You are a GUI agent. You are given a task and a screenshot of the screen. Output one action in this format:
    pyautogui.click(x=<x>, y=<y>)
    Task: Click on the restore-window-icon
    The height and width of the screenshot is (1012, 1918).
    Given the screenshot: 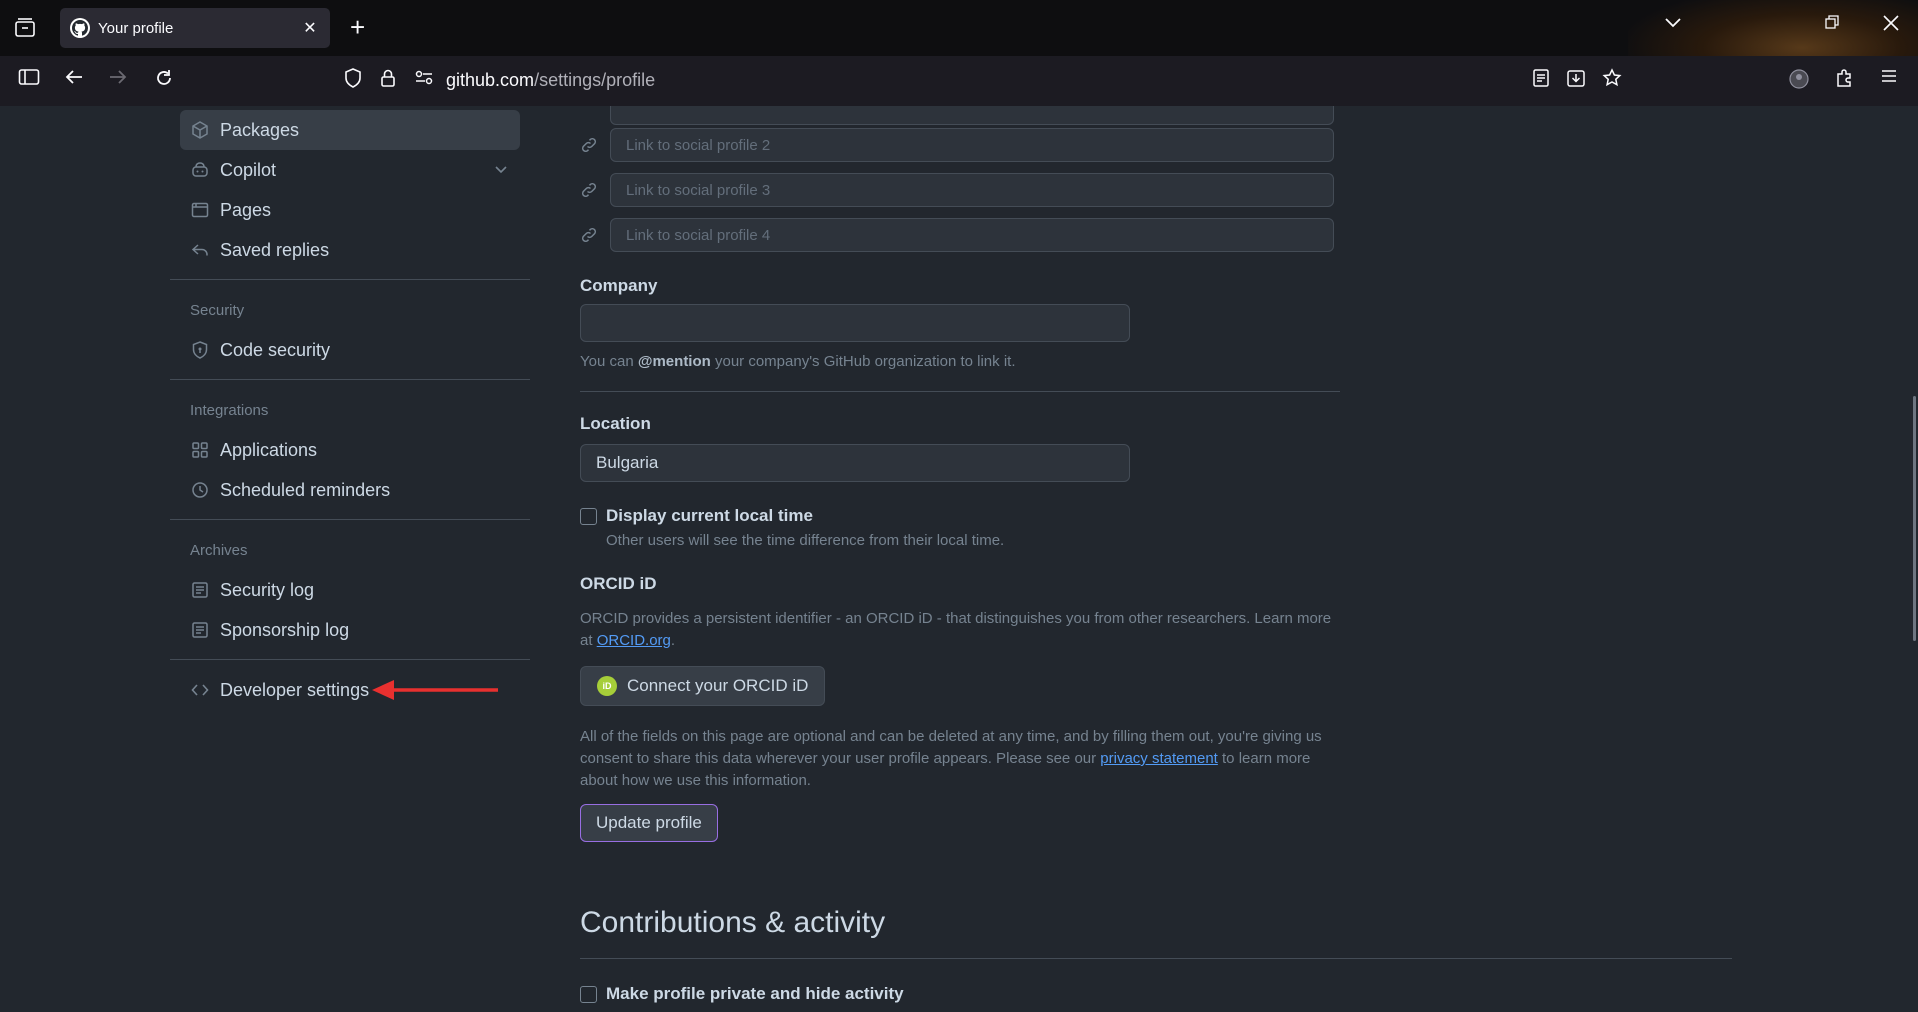 What is the action you would take?
    pyautogui.click(x=1832, y=22)
    